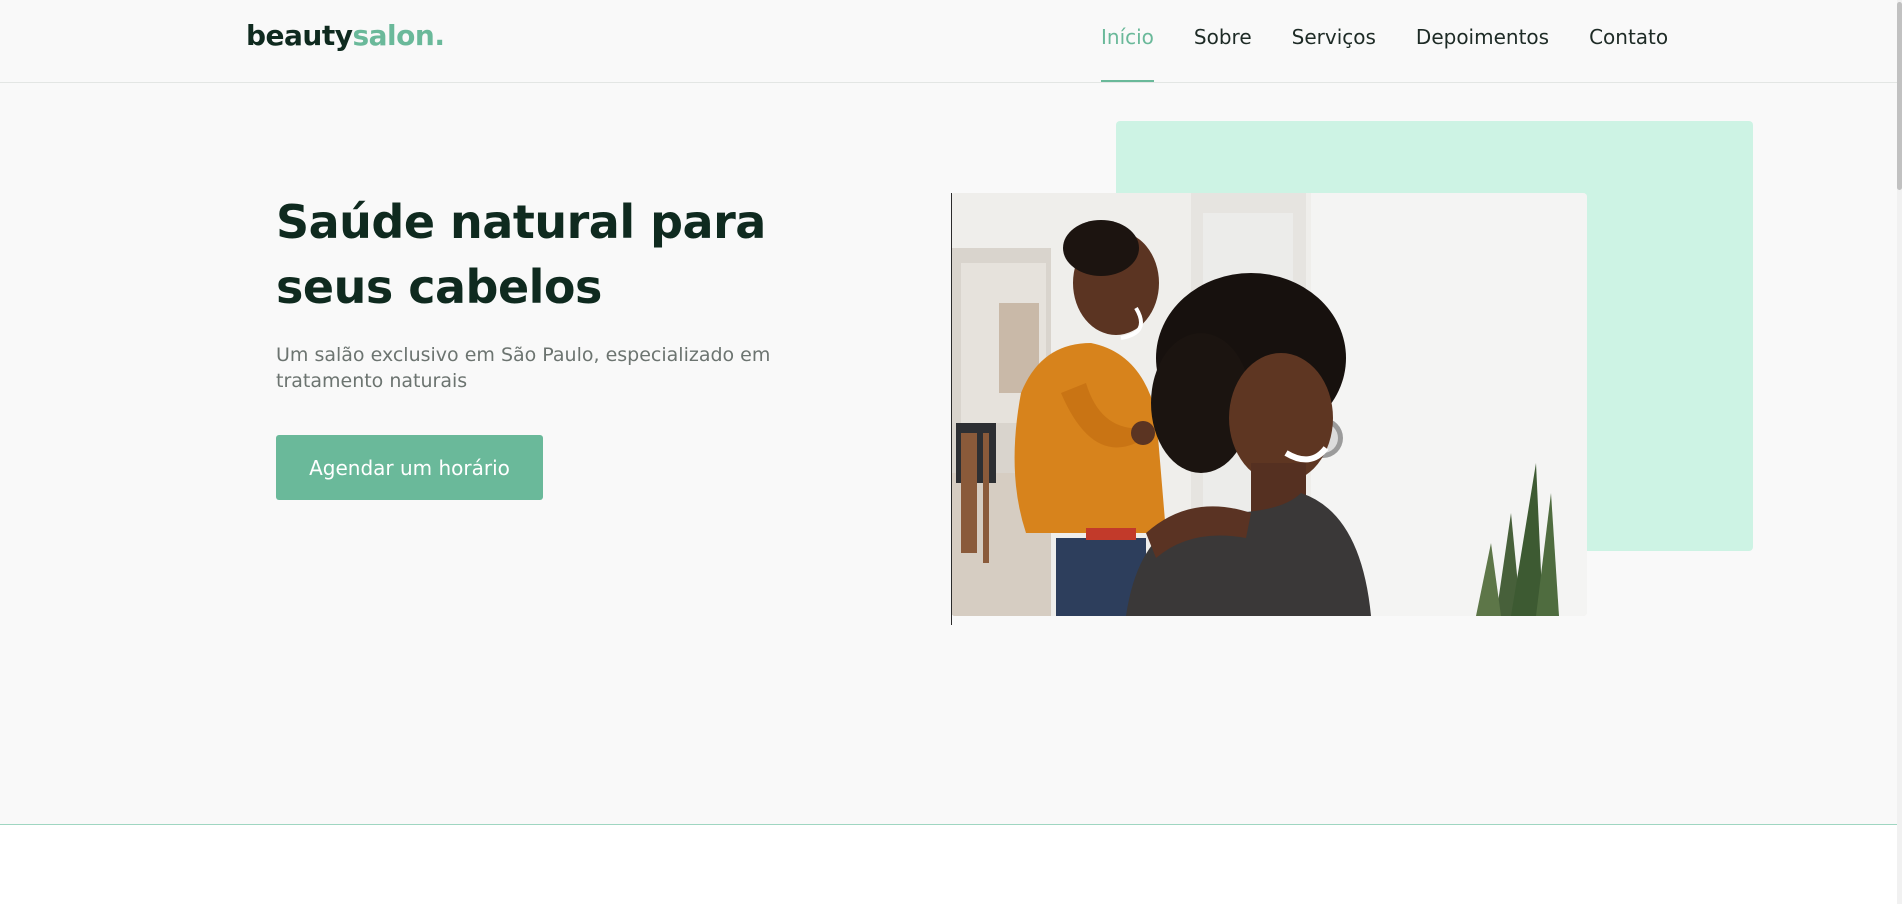 The height and width of the screenshot is (904, 1902). Describe the element at coordinates (1127, 41) in the screenshot. I see `nav-item-inicio: Início` at that location.